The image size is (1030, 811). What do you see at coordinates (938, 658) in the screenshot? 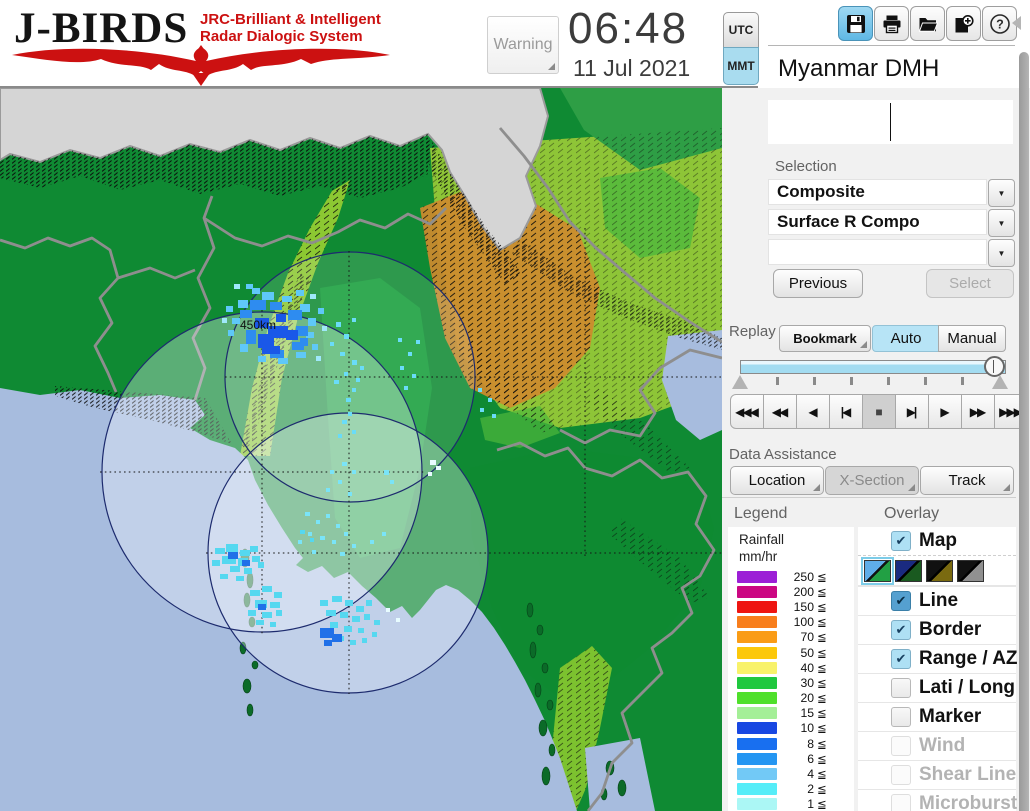
I see `overlay-row-range-az: Range / AZ` at bounding box center [938, 658].